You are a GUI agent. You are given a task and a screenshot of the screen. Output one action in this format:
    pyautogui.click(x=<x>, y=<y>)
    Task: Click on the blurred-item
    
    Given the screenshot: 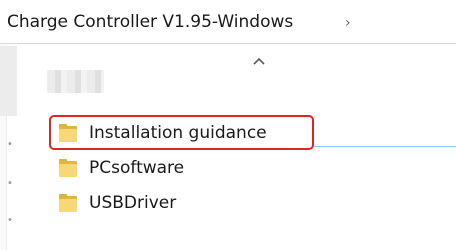 What is the action you would take?
    pyautogui.click(x=75, y=81)
    